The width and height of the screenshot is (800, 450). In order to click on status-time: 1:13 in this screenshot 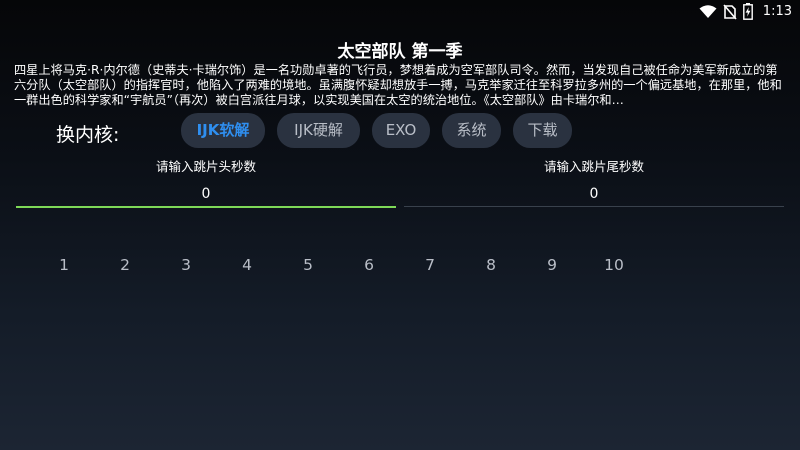, I will do `click(777, 11)`.